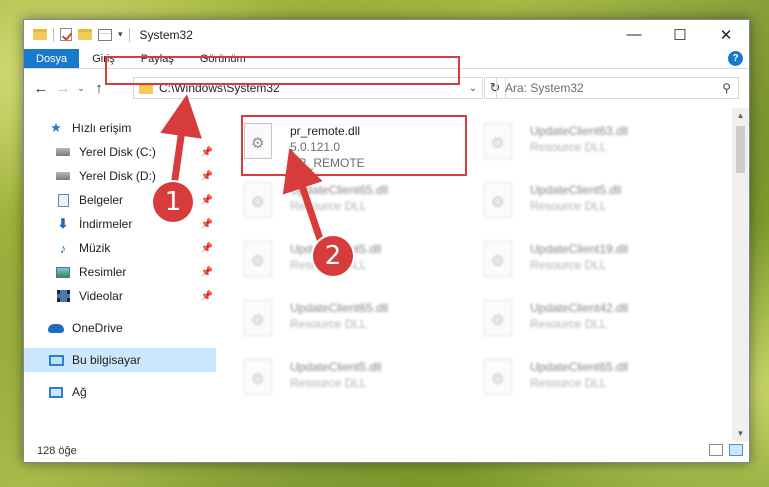 This screenshot has height=487, width=769. What do you see at coordinates (63, 272) in the screenshot?
I see `pictures-icon` at bounding box center [63, 272].